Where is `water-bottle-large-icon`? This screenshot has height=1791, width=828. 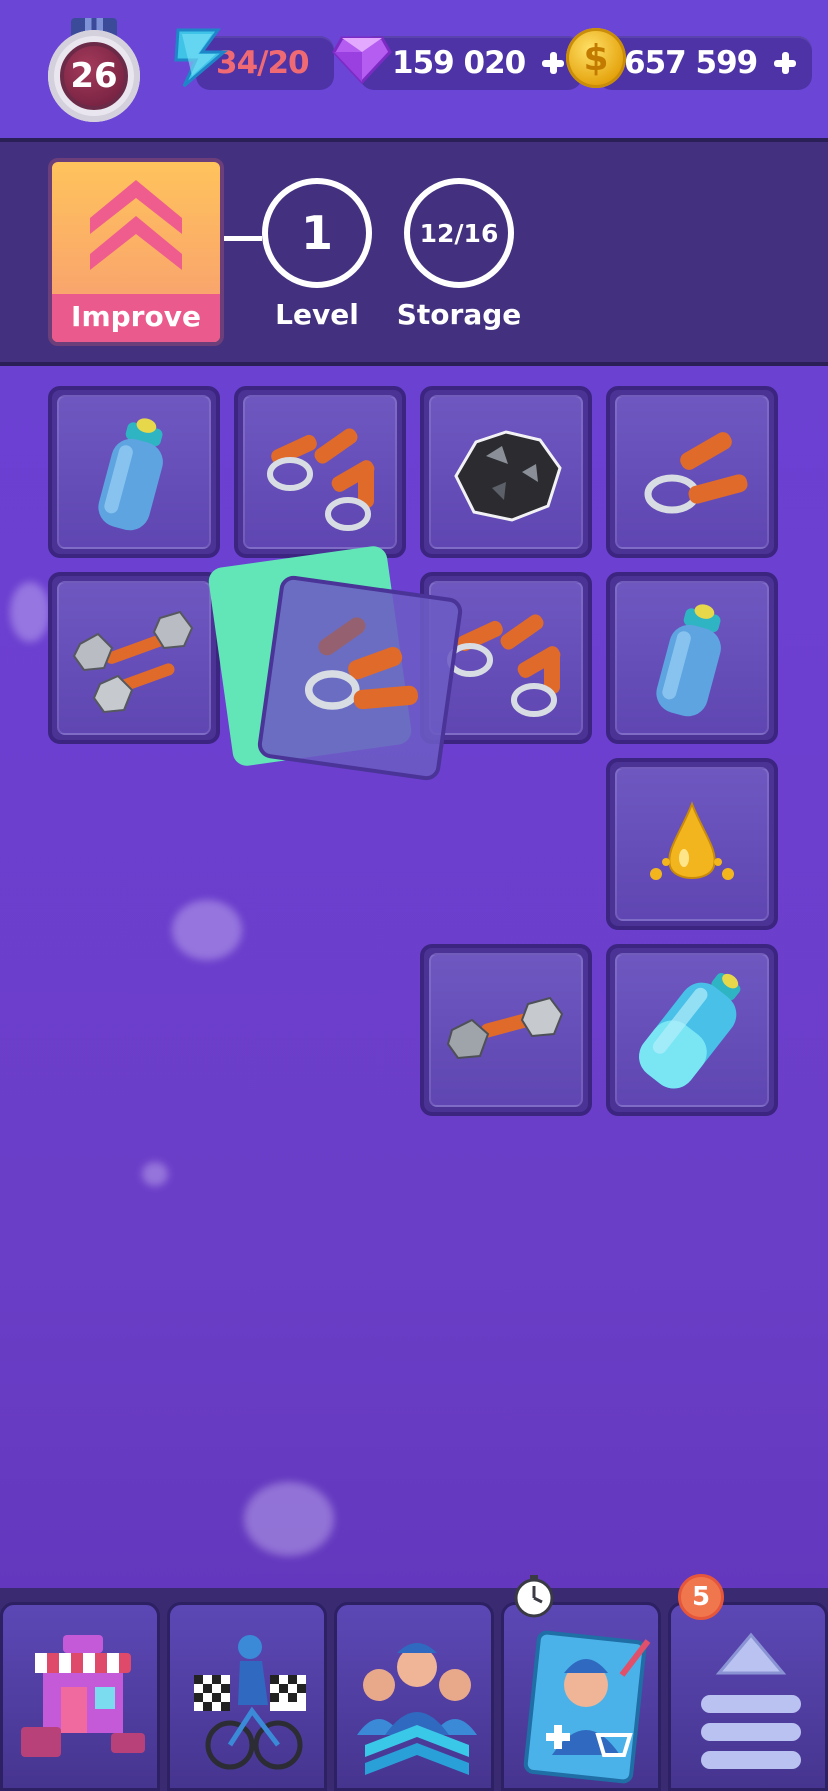 water-bottle-large-icon is located at coordinates (690, 1030).